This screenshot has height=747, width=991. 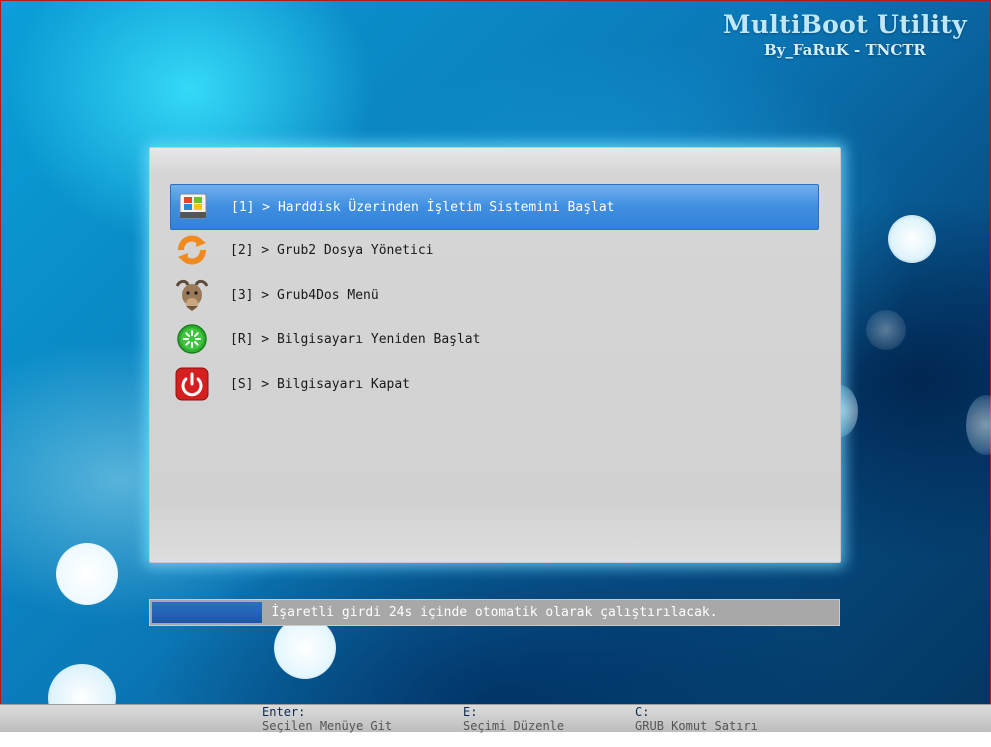 I want to click on brand-author: By_FaRuK - TNCTR, so click(x=844, y=50).